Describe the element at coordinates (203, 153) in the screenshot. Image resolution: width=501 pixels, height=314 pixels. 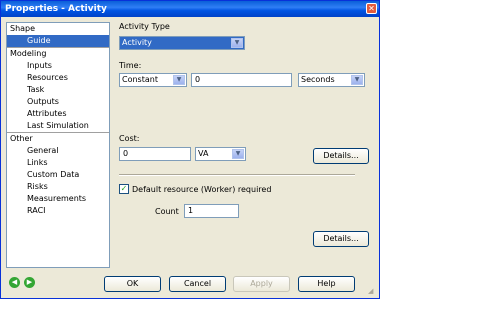
I see `cost-unit-value: VA` at that location.